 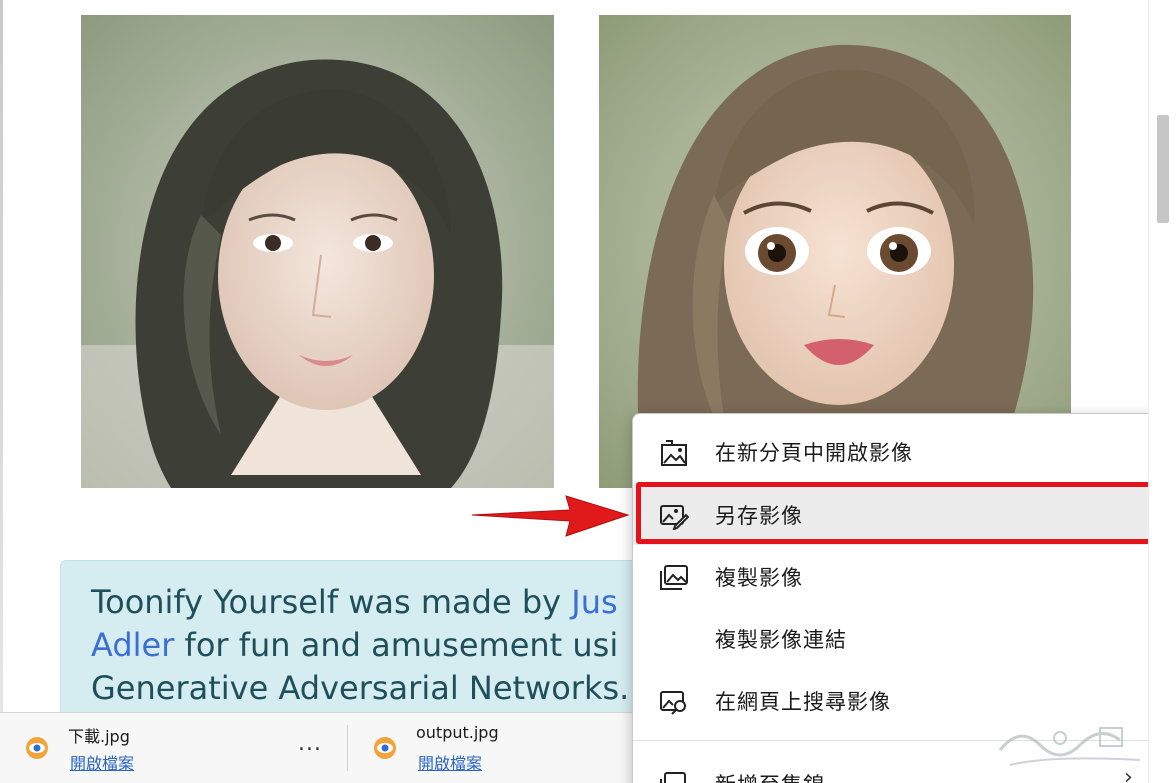 What do you see at coordinates (770, 776) in the screenshot?
I see `menu-item-label: 新增至集錦` at bounding box center [770, 776].